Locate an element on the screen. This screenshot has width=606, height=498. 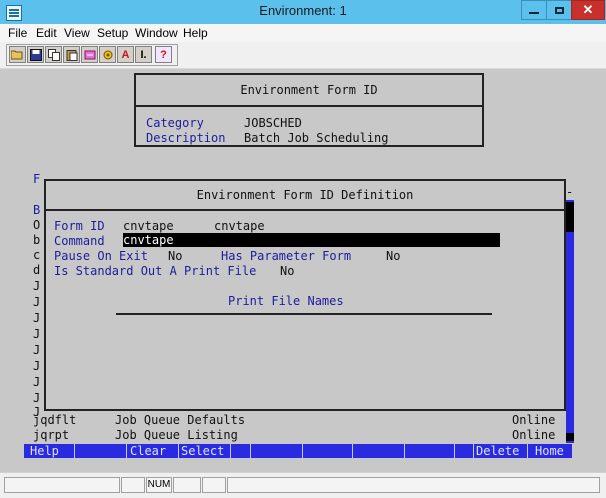
close-button: ✕ is located at coordinates (588, 10).